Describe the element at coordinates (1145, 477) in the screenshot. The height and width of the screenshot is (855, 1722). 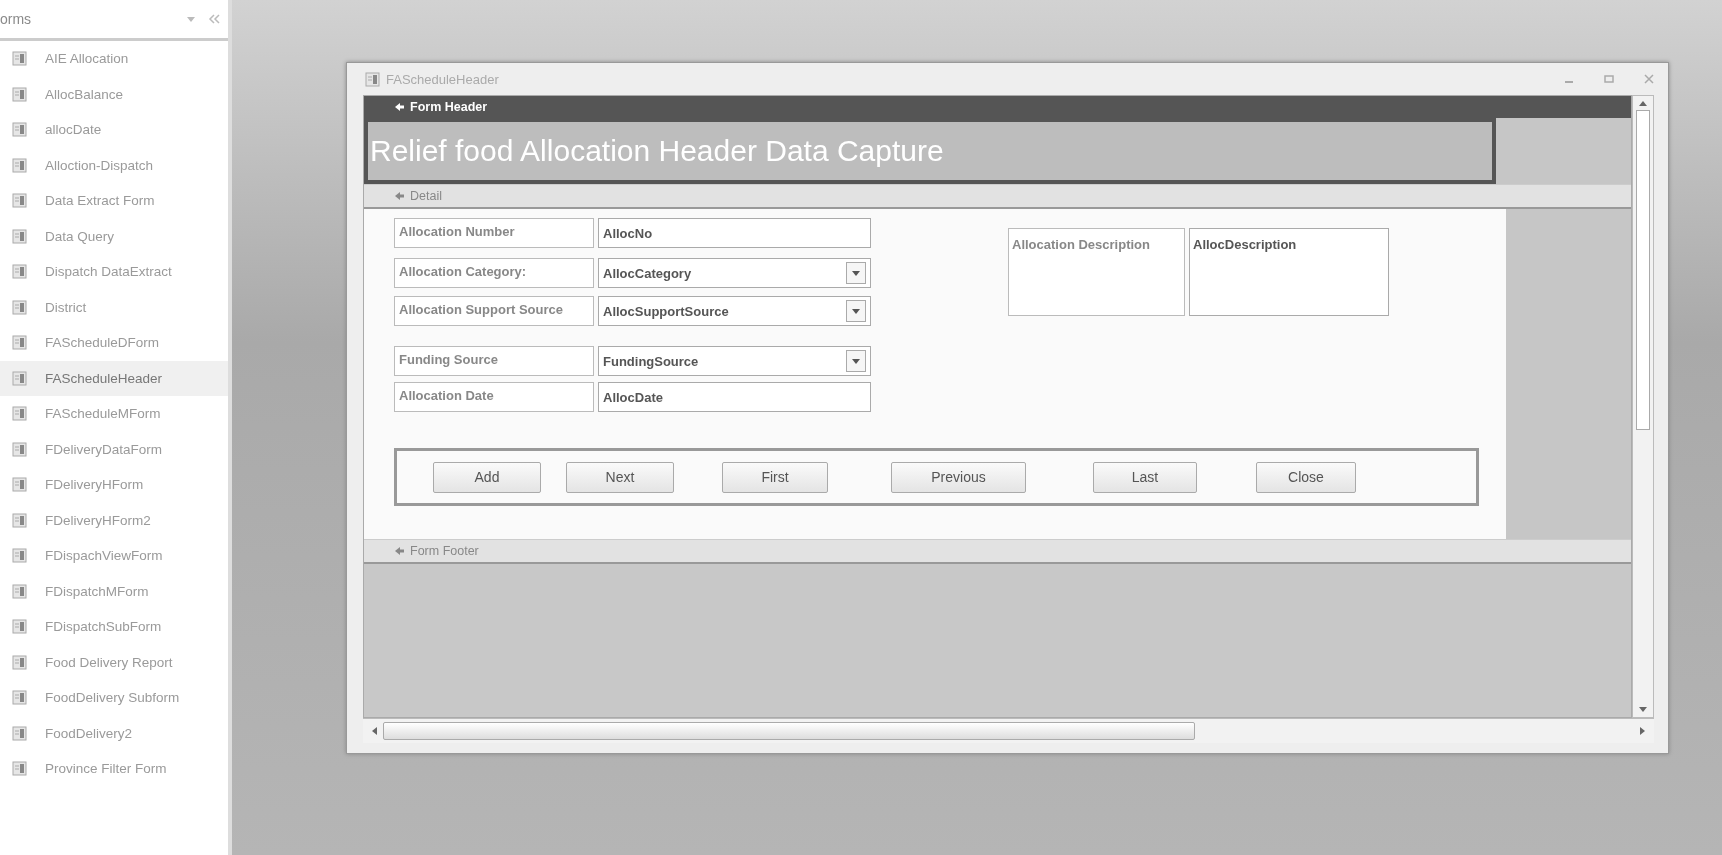
I see `form-button: Last` at that location.